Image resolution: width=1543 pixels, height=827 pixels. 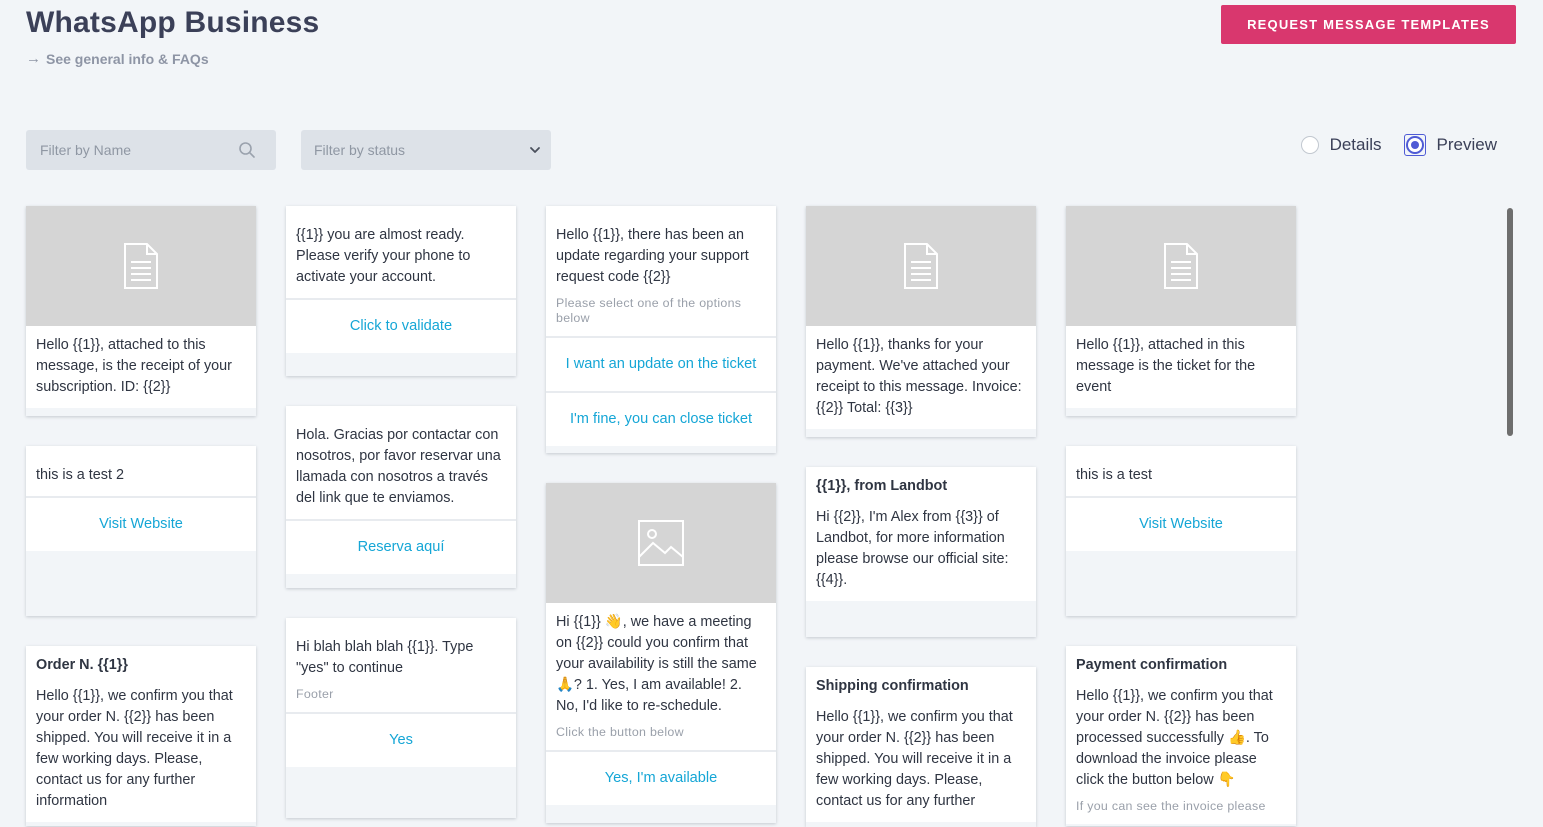 I want to click on preview-radio-focus, so click(x=1414, y=145).